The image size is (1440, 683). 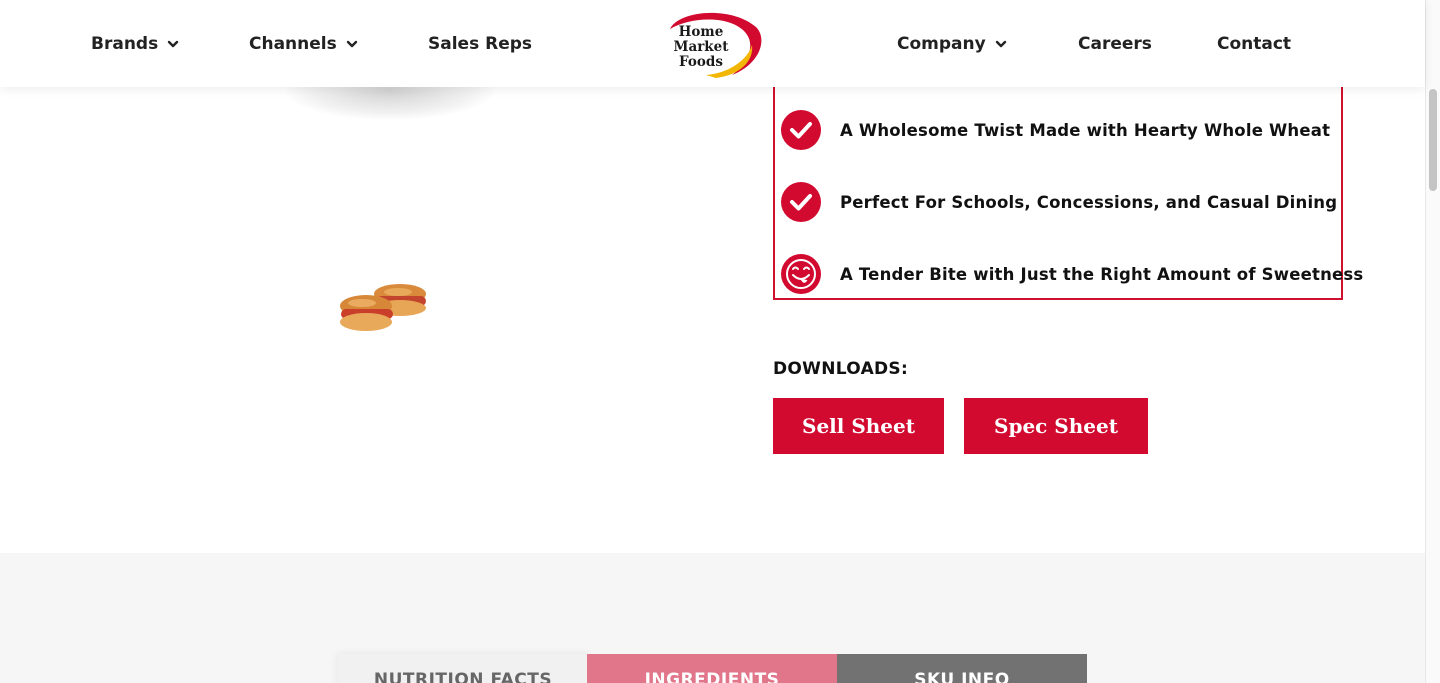 I want to click on tab-ingredients: INGREDIENTS, so click(x=712, y=668).